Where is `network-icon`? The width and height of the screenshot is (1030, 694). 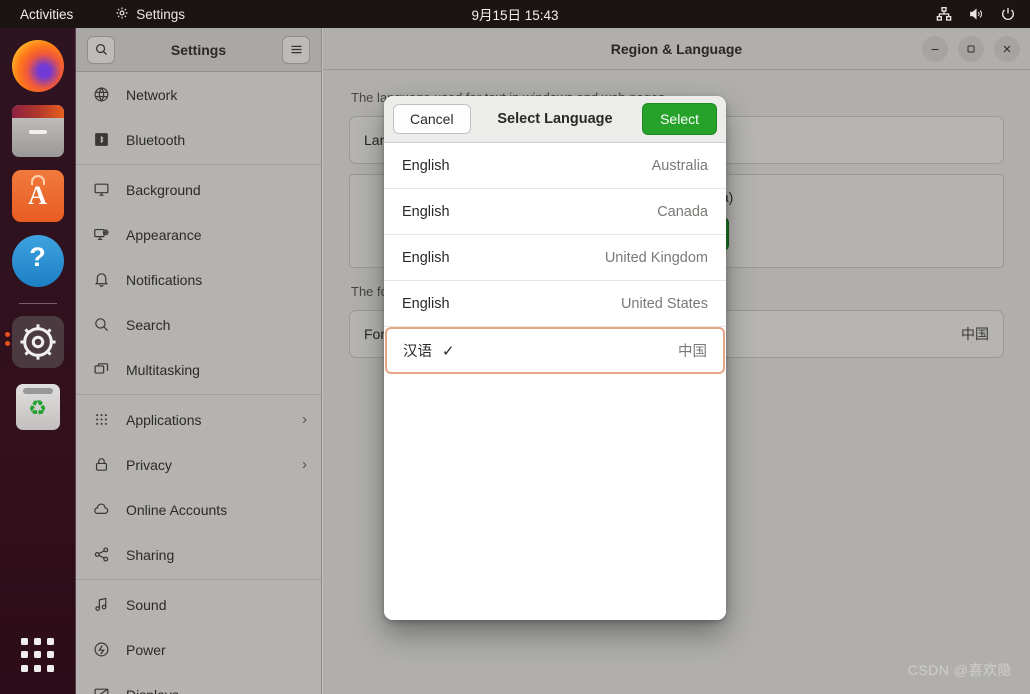
network-icon is located at coordinates (944, 14).